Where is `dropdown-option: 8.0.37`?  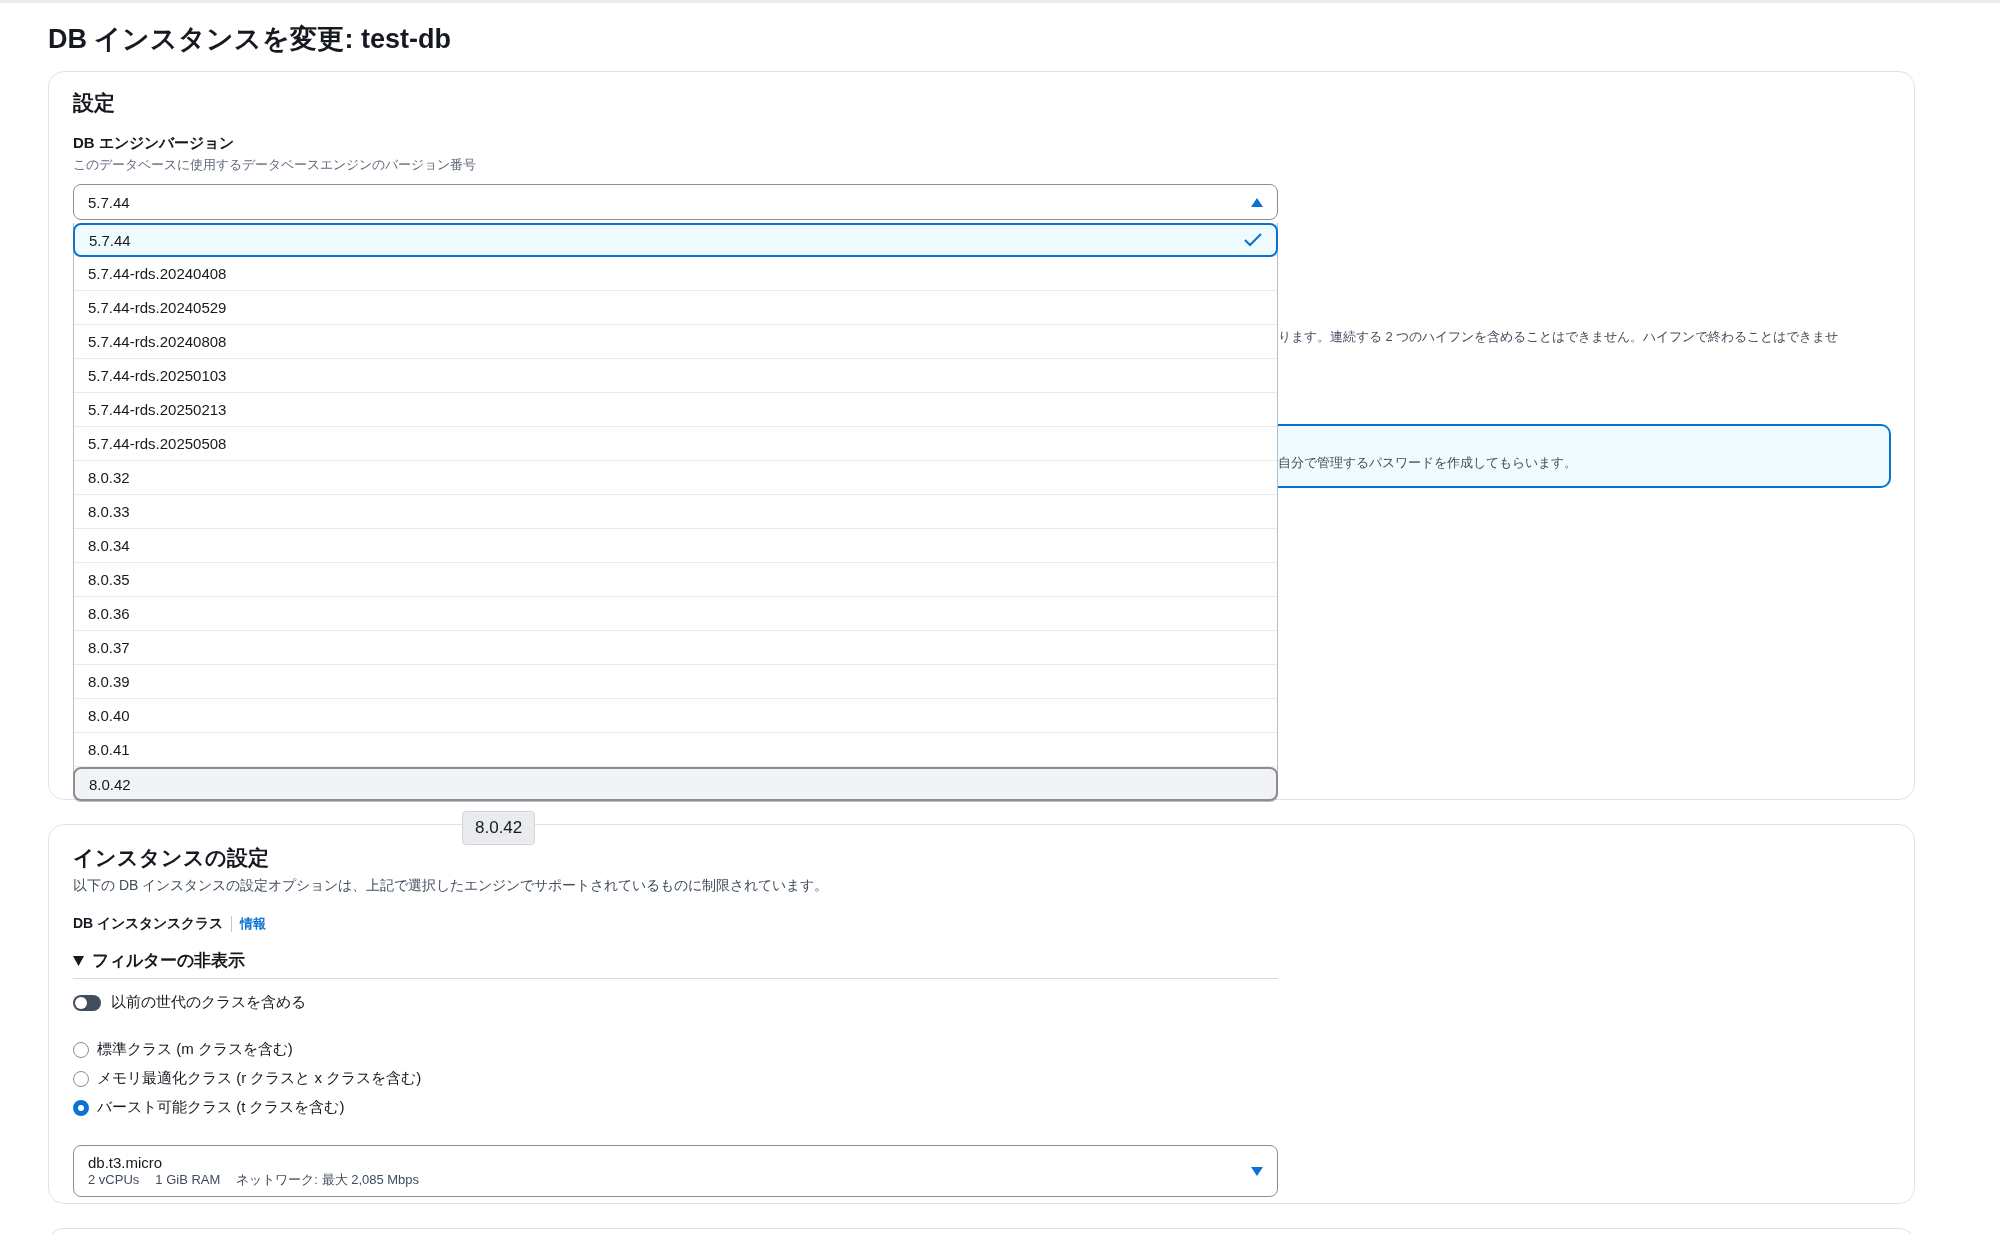
dropdown-option: 8.0.37 is located at coordinates (675, 648).